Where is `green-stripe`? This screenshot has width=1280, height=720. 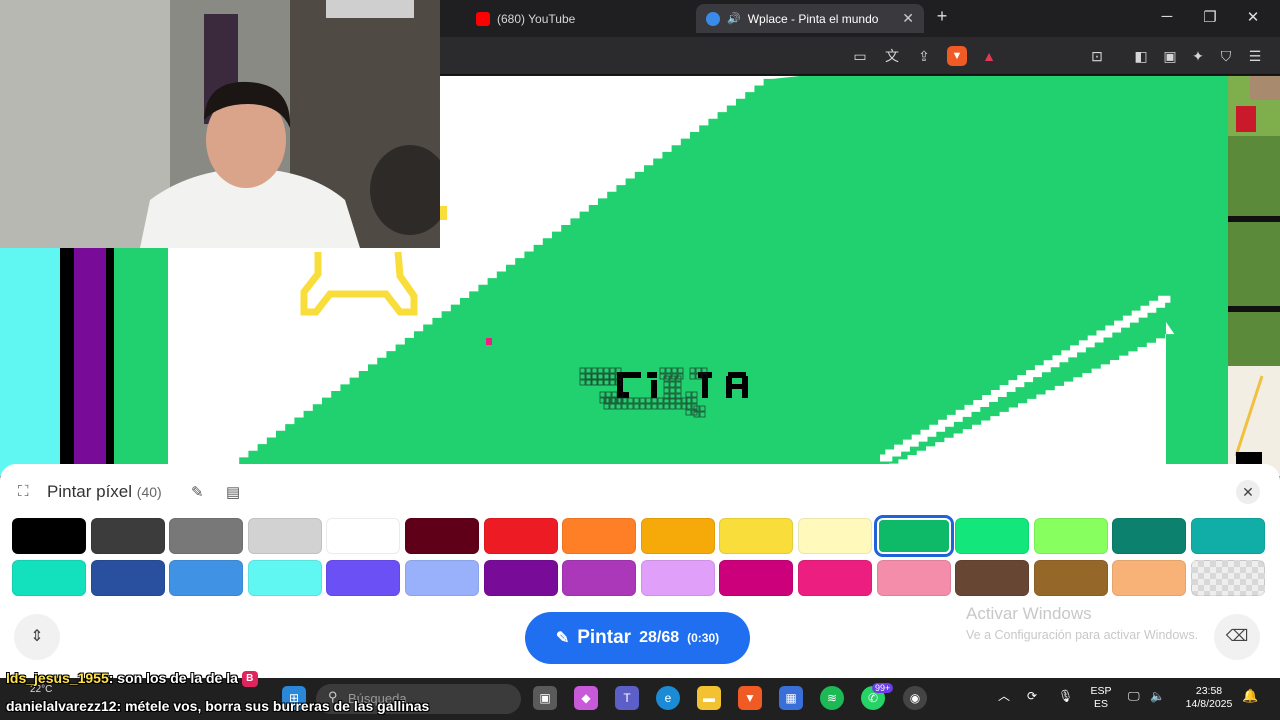
green-stripe is located at coordinates (141, 362).